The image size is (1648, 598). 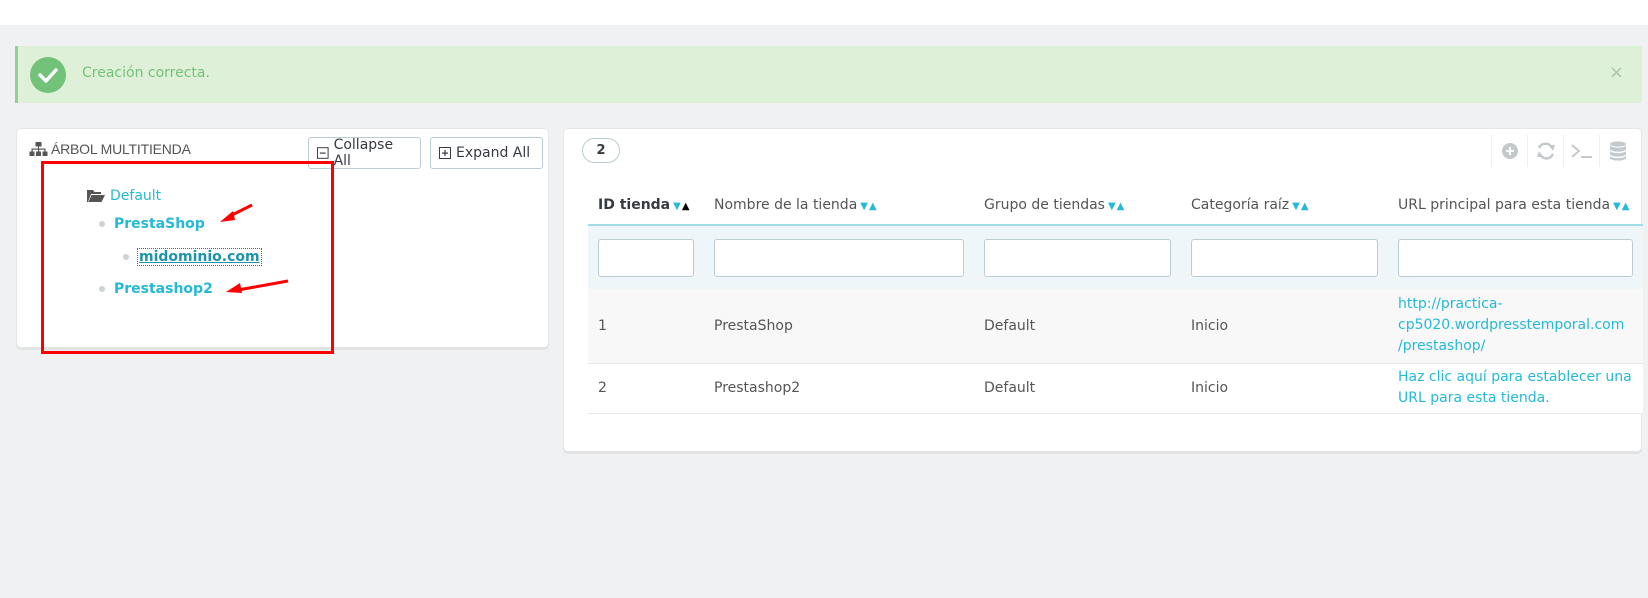 I want to click on refresh-icon, so click(x=1545, y=151).